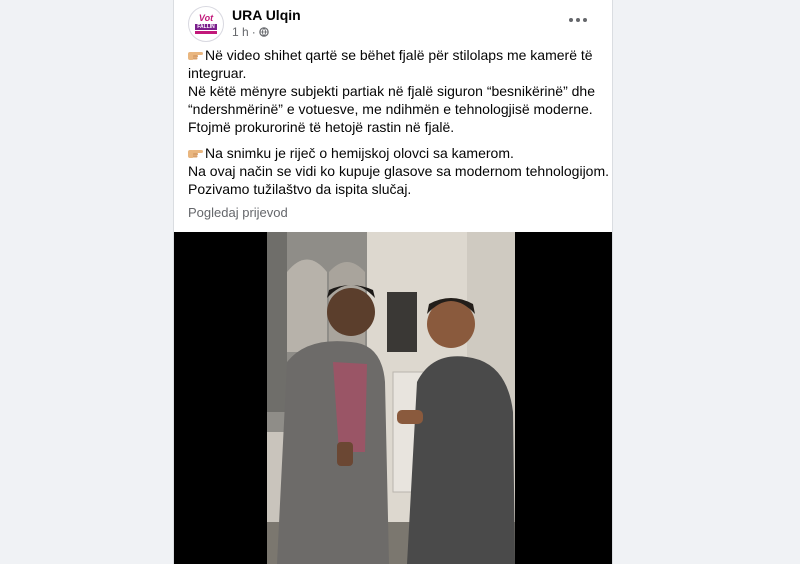 This screenshot has width=800, height=564. What do you see at coordinates (206, 18) in the screenshot?
I see `avatar-logo-text: Vot` at bounding box center [206, 18].